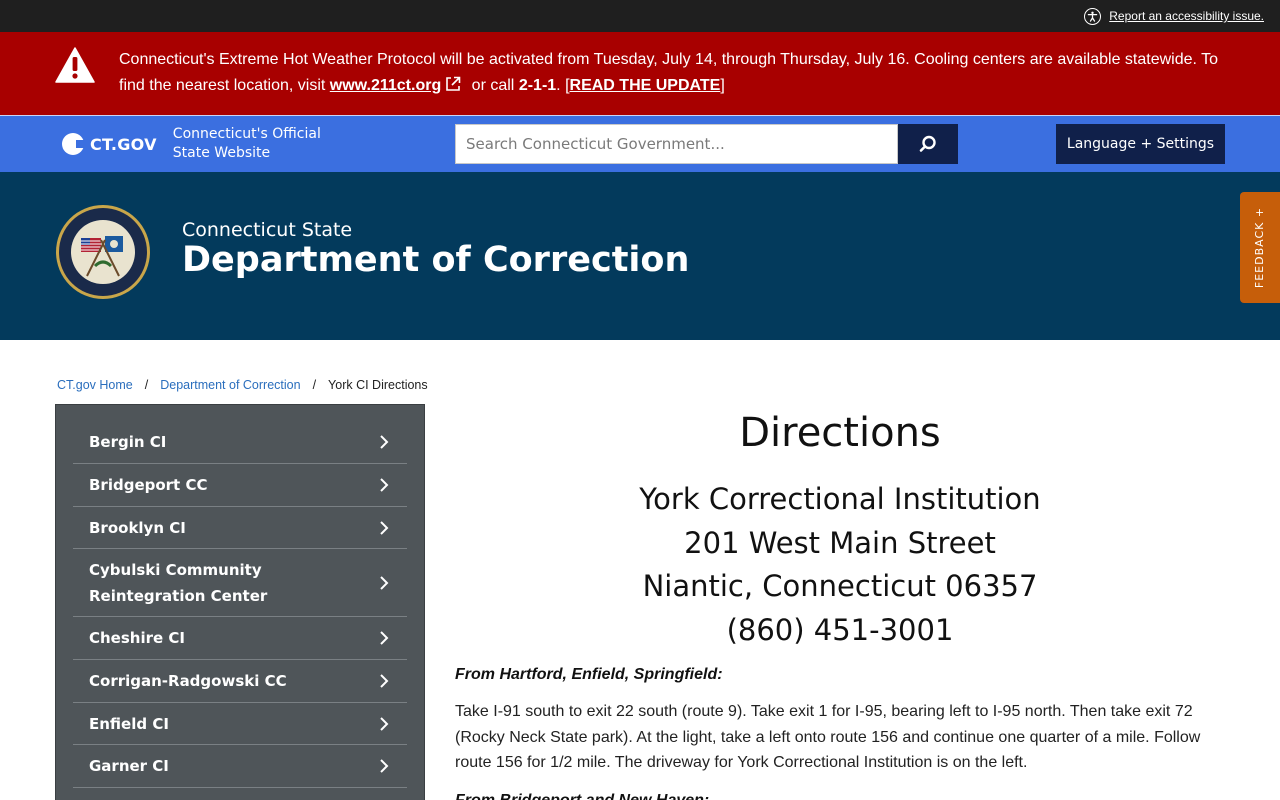 The width and height of the screenshot is (1280, 800). I want to click on sidebar-item-label: Cybulski Community Reintegration Center, so click(178, 582).